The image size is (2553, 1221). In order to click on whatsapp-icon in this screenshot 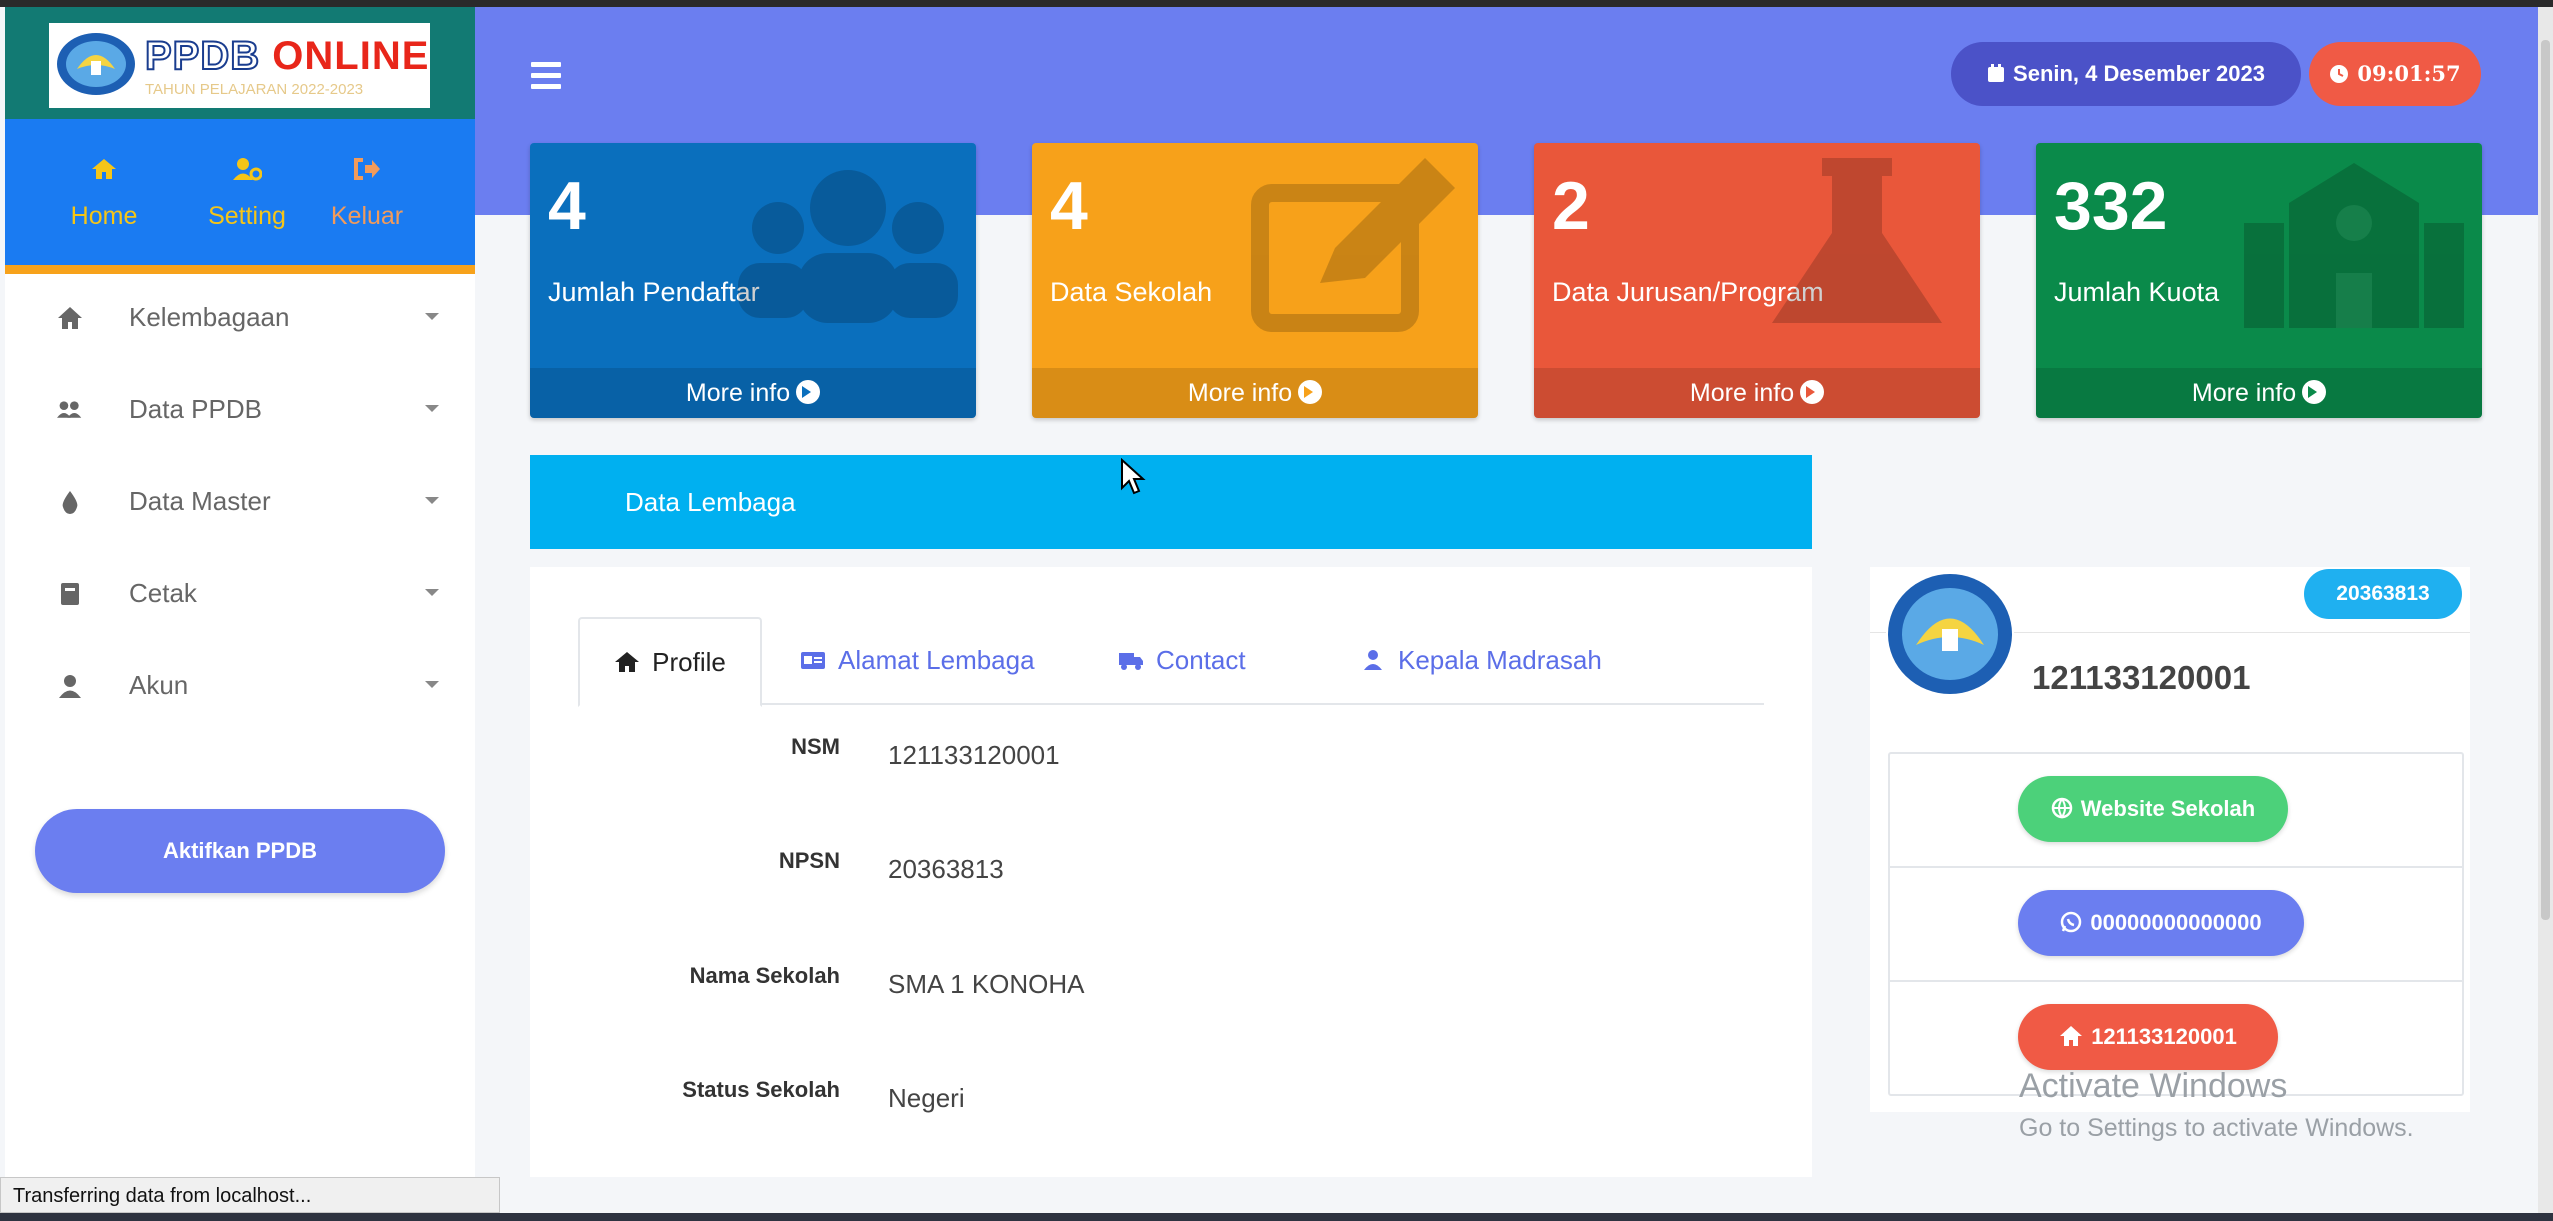, I will do `click(2071, 922)`.